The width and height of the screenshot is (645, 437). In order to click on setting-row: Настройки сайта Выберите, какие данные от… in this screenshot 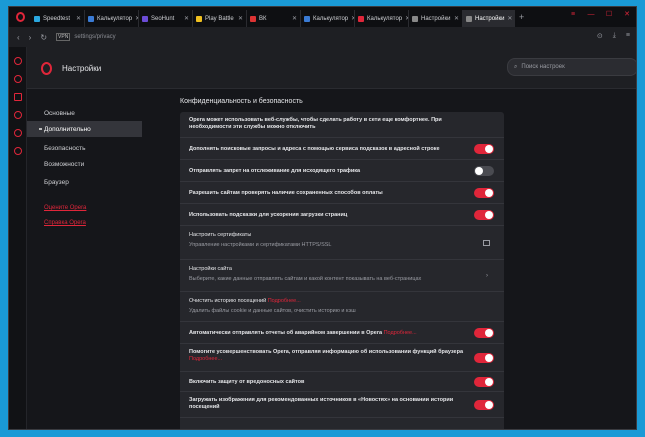, I will do `click(342, 276)`.